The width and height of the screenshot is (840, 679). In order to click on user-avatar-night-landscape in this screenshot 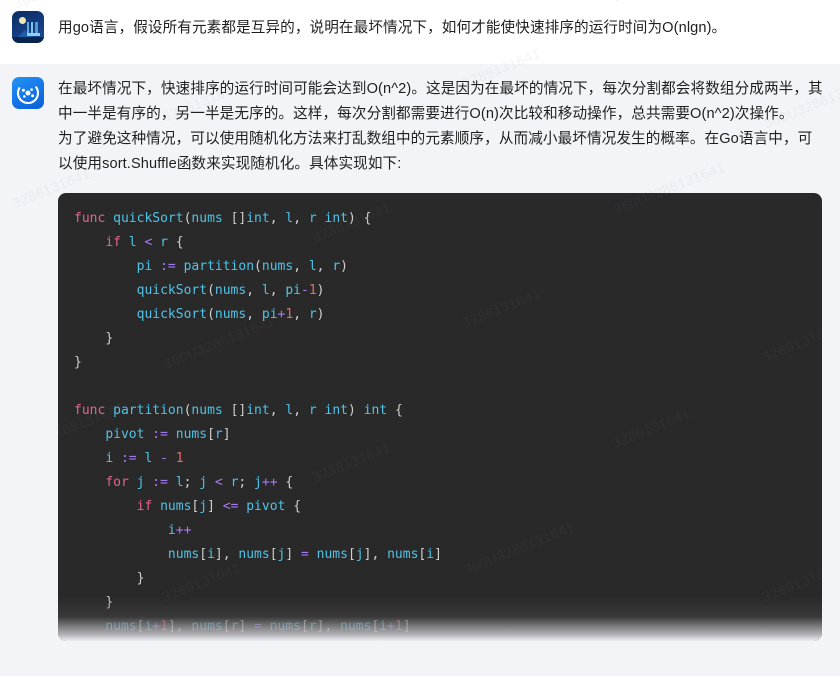, I will do `click(28, 27)`.